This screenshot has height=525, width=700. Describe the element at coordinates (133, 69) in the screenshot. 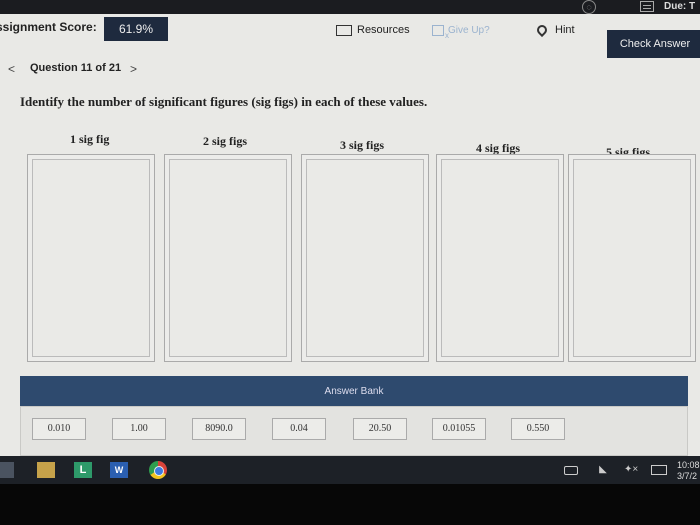

I see `chevron-right-icon: >` at that location.